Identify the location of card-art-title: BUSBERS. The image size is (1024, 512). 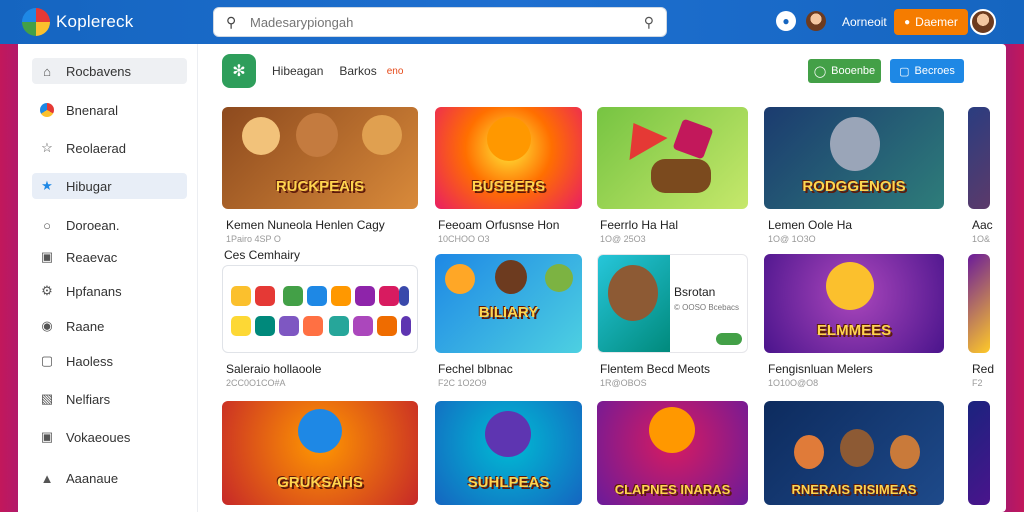
(508, 186).